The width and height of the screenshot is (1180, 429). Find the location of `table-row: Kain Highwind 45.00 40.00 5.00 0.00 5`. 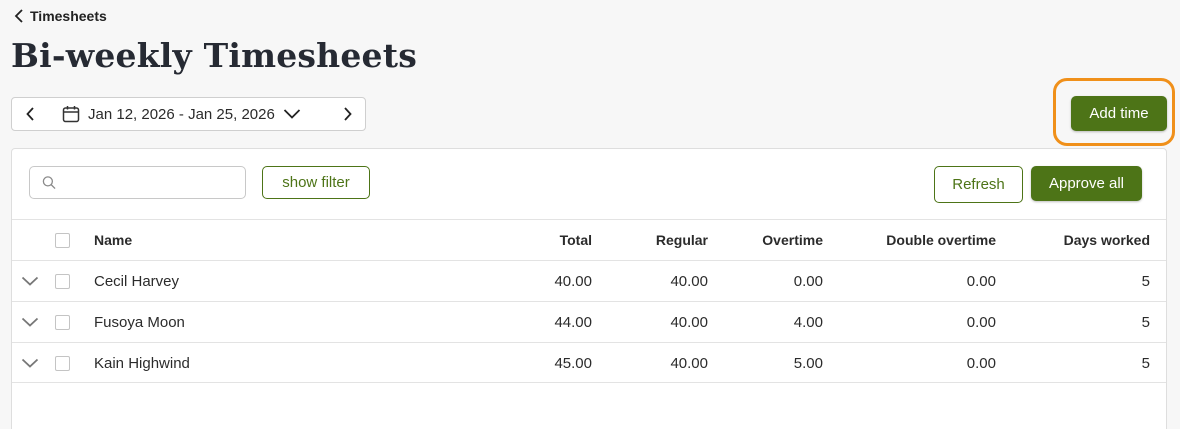

table-row: Kain Highwind 45.00 40.00 5.00 0.00 5 is located at coordinates (589, 362).